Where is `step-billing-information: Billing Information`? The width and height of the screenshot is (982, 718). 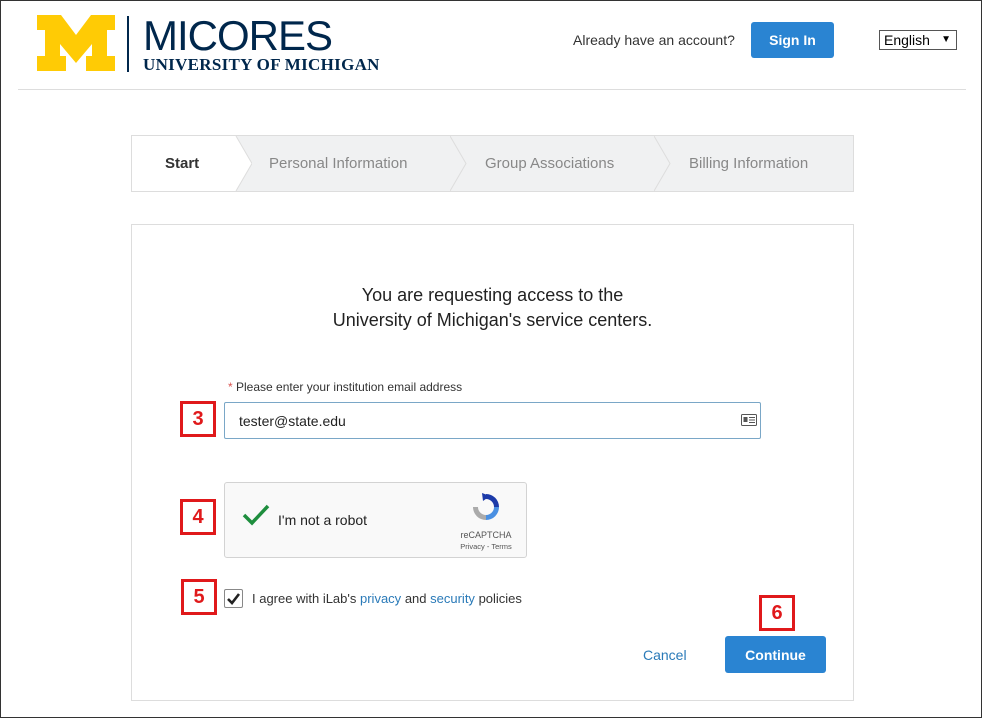
step-billing-information: Billing Information is located at coordinates (748, 163).